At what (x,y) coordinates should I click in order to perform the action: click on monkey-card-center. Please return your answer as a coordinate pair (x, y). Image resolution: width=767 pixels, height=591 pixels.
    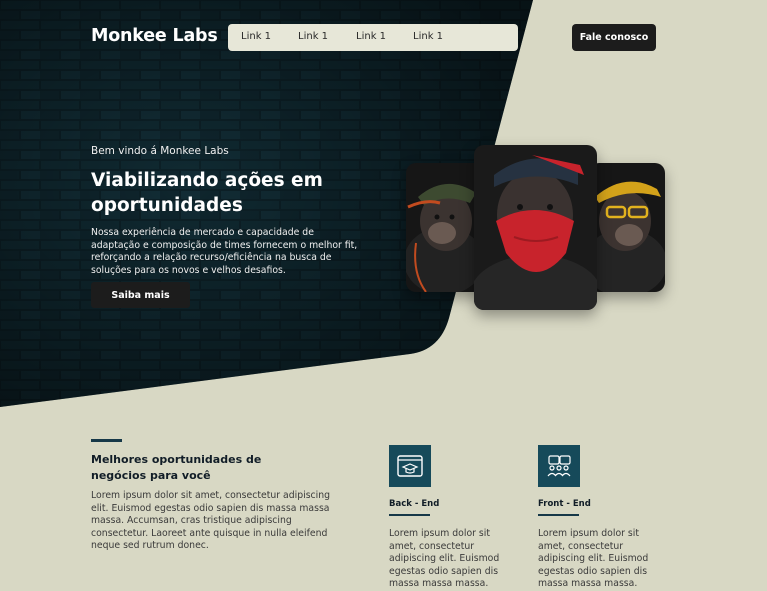
    Looking at the image, I should click on (535, 227).